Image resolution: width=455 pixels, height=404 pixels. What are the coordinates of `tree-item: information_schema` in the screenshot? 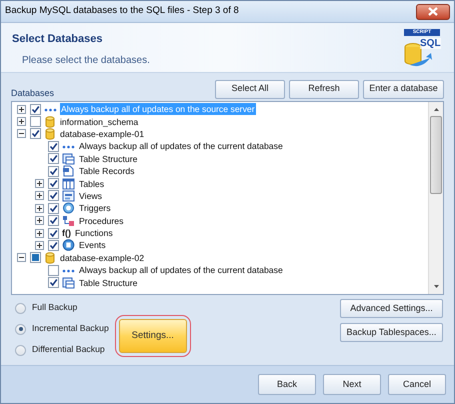 It's located at (99, 122).